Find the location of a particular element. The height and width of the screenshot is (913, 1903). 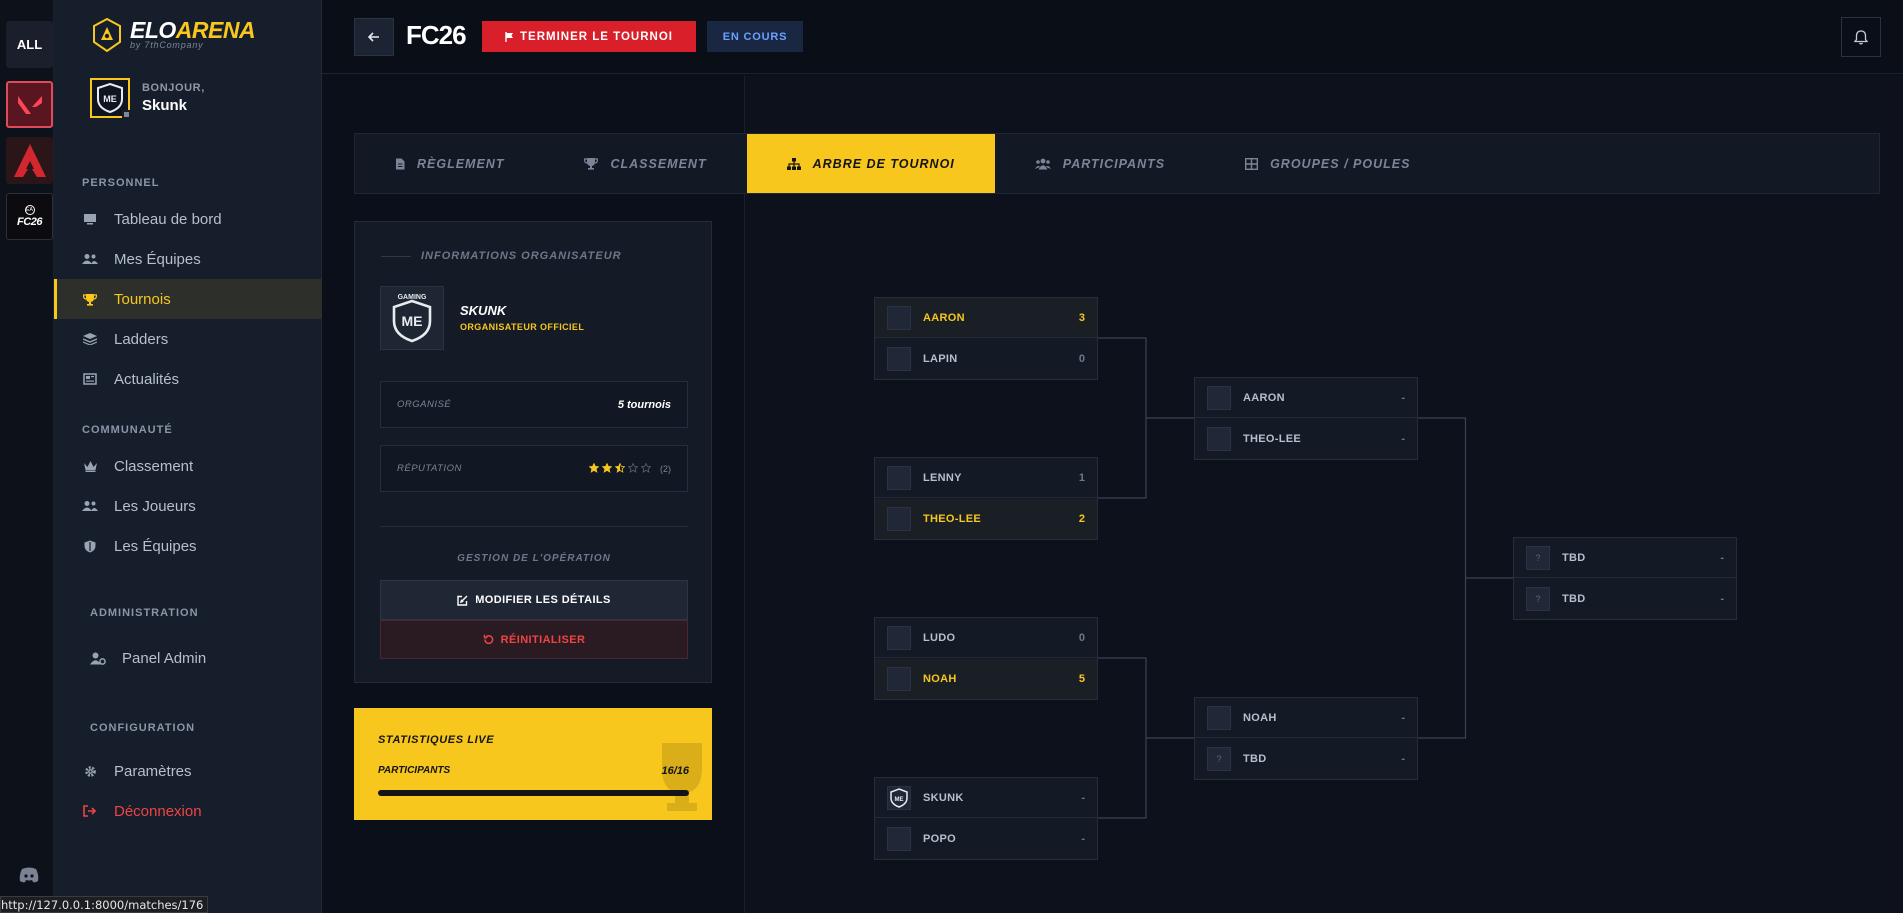

bracket-match: AARON - THEO-LEE - is located at coordinates (1306, 418).